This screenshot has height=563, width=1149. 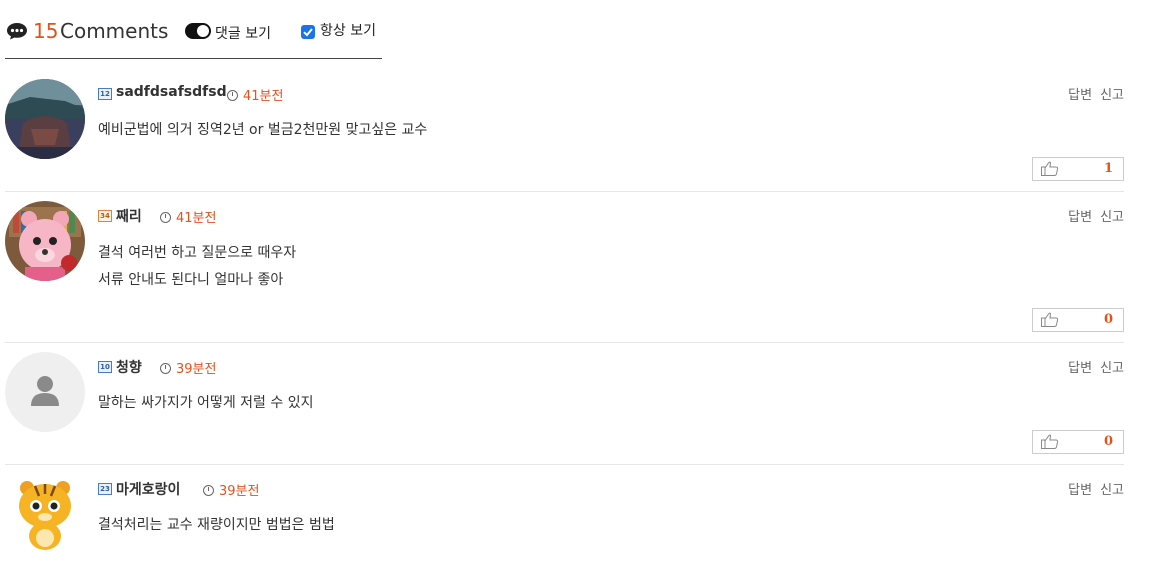 What do you see at coordinates (105, 489) in the screenshot?
I see `level-badge: 23` at bounding box center [105, 489].